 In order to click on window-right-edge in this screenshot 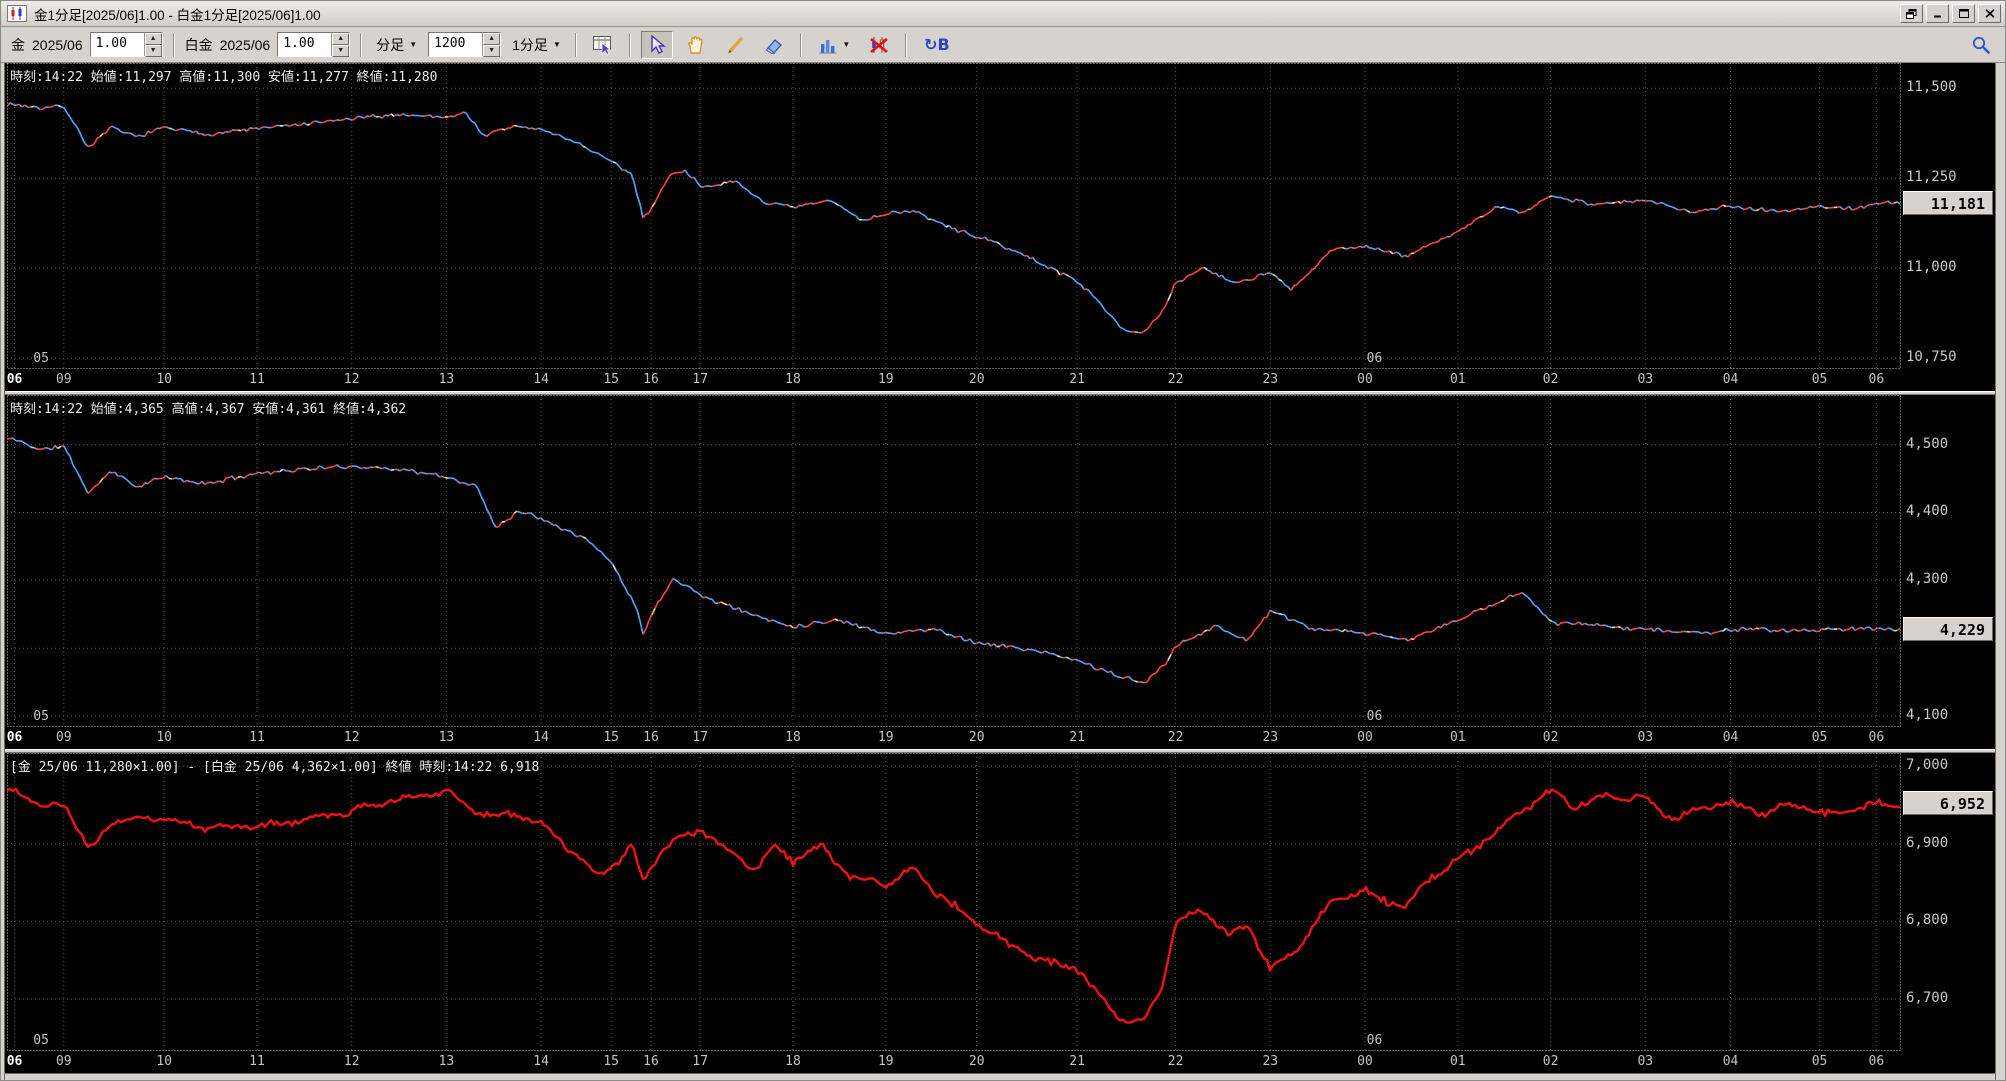, I will do `click(2000, 571)`.